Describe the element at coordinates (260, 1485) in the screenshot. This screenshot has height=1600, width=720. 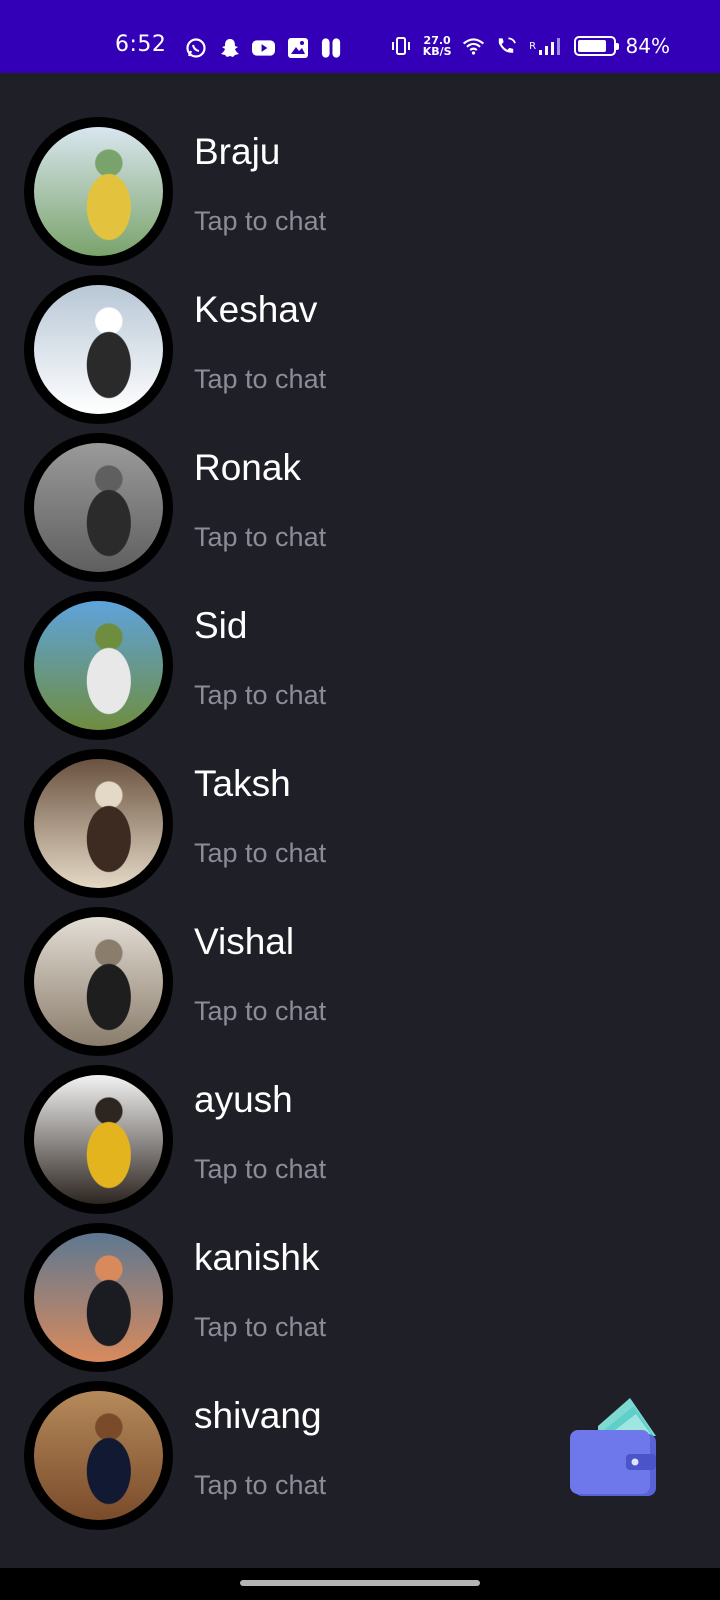
I see `contact-subtitle: Tap to chat` at that location.